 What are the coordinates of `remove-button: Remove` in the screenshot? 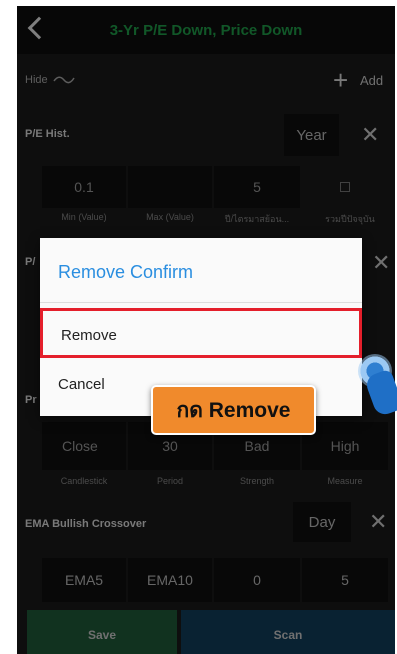 It's located at (201, 333).